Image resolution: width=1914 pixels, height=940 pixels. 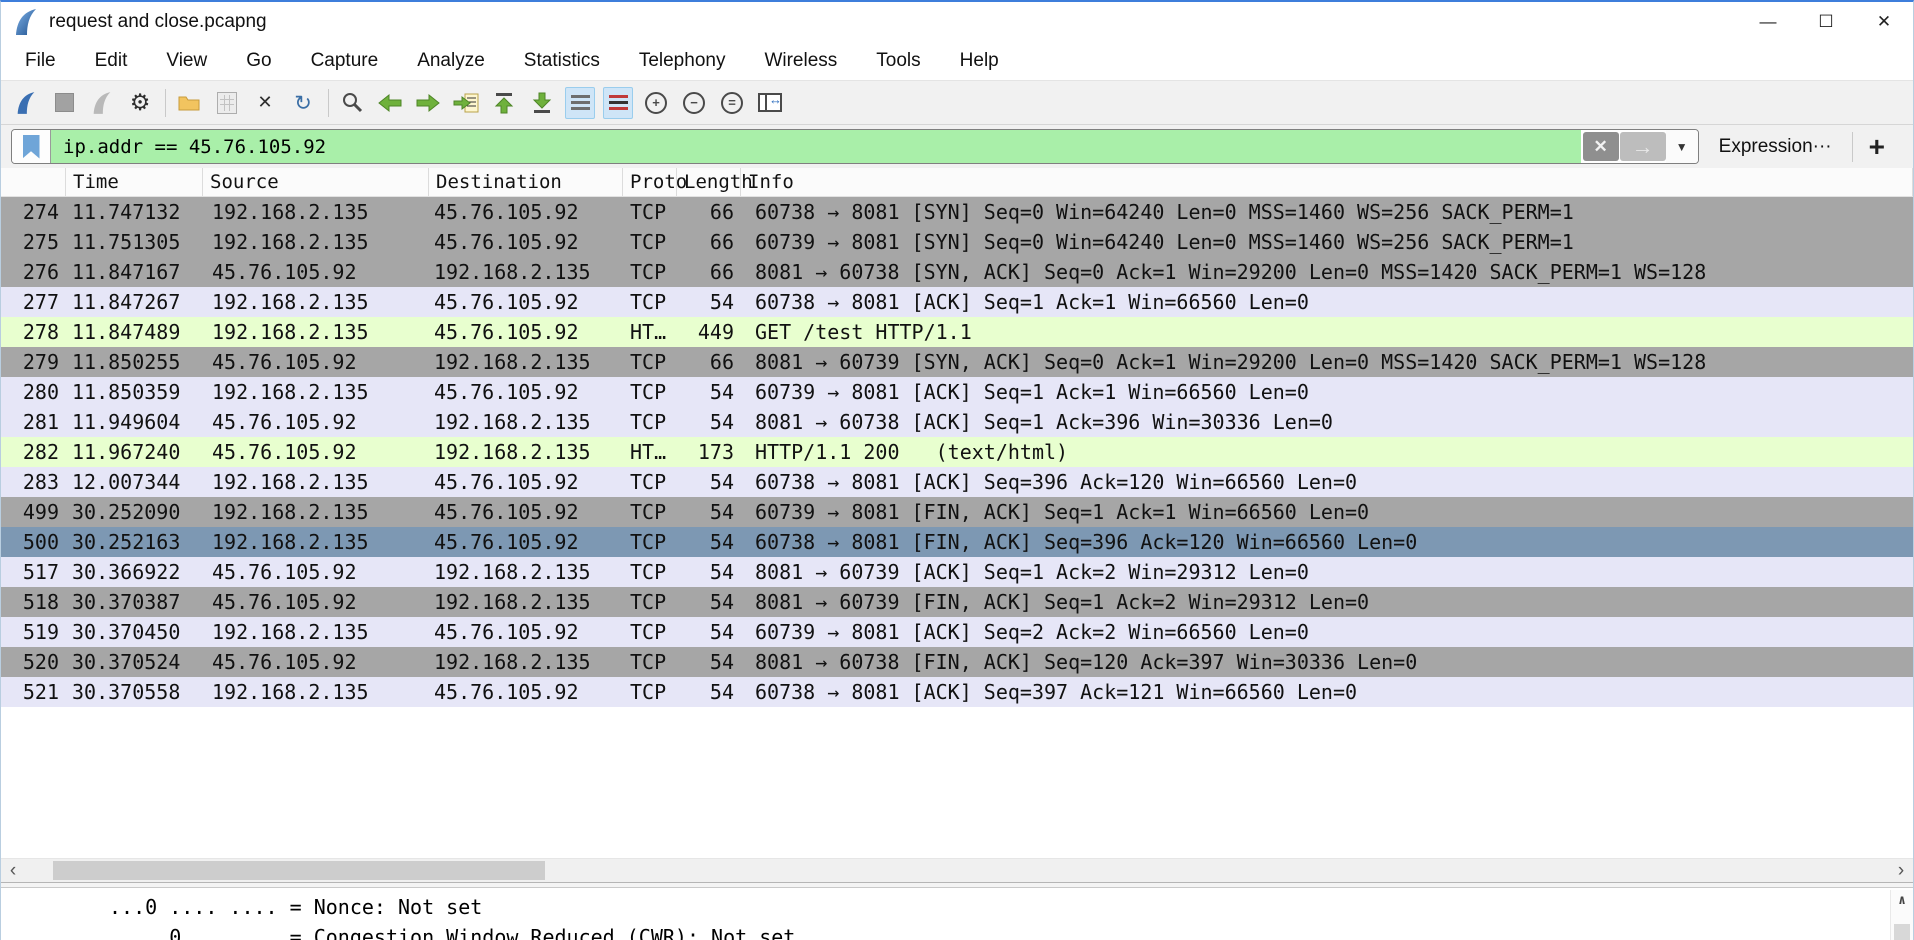 I want to click on folder-icon, so click(x=189, y=103).